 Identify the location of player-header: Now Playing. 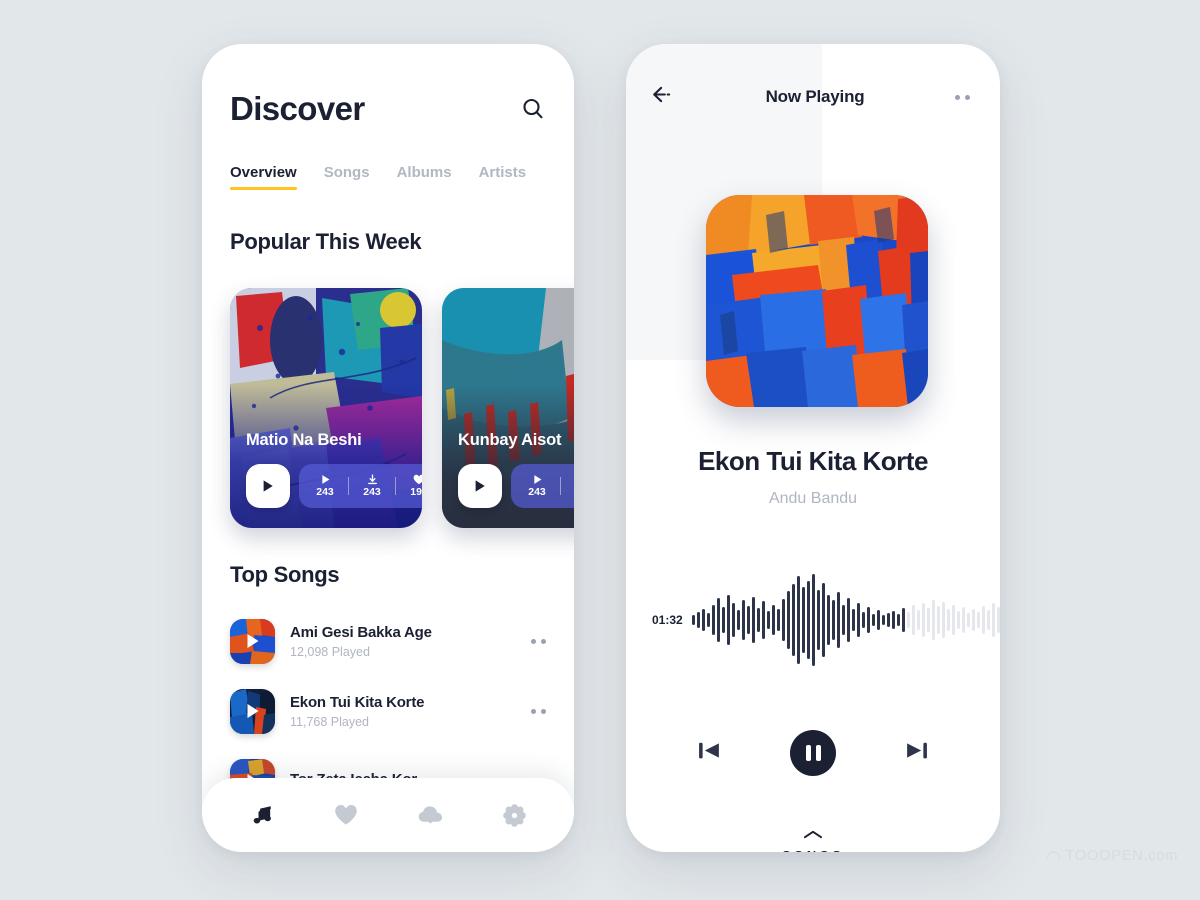
(813, 97).